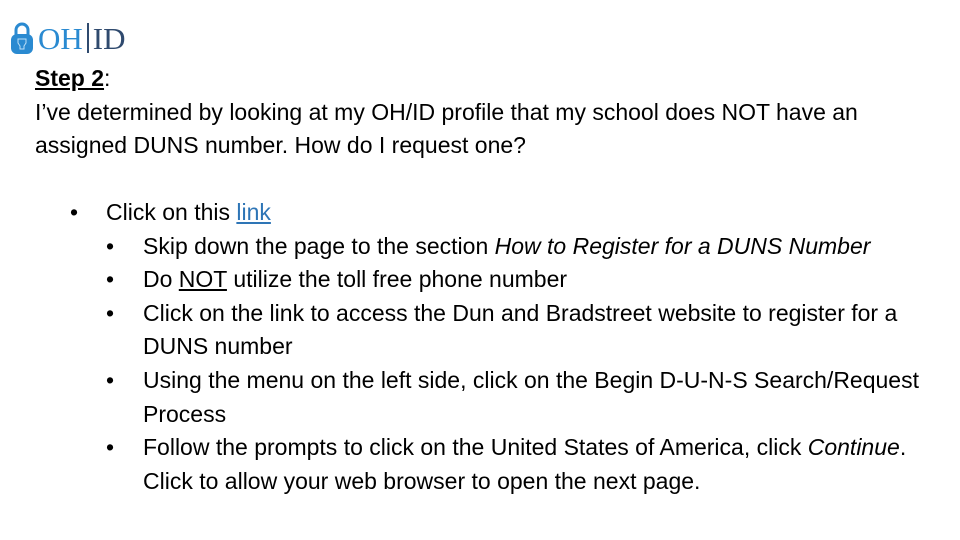 The width and height of the screenshot is (960, 540). I want to click on list-item-text: Skip down the page to the section, so click(319, 245).